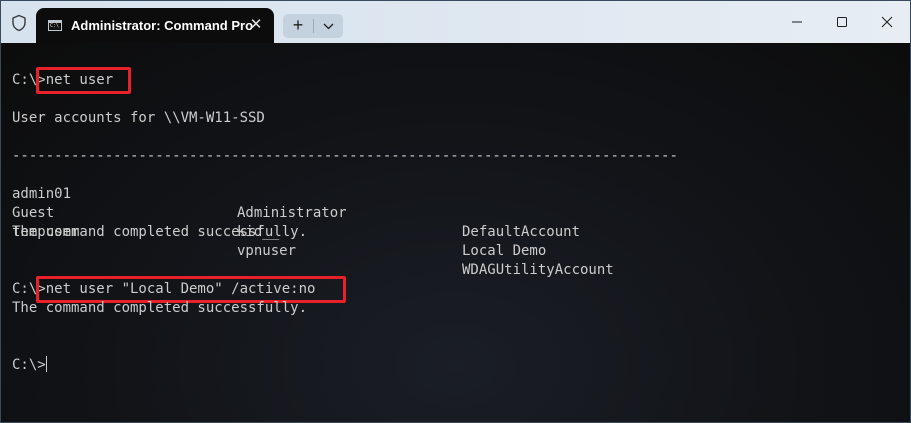 The width and height of the screenshot is (911, 423). I want to click on account-name: DefaultAccount, so click(521, 232).